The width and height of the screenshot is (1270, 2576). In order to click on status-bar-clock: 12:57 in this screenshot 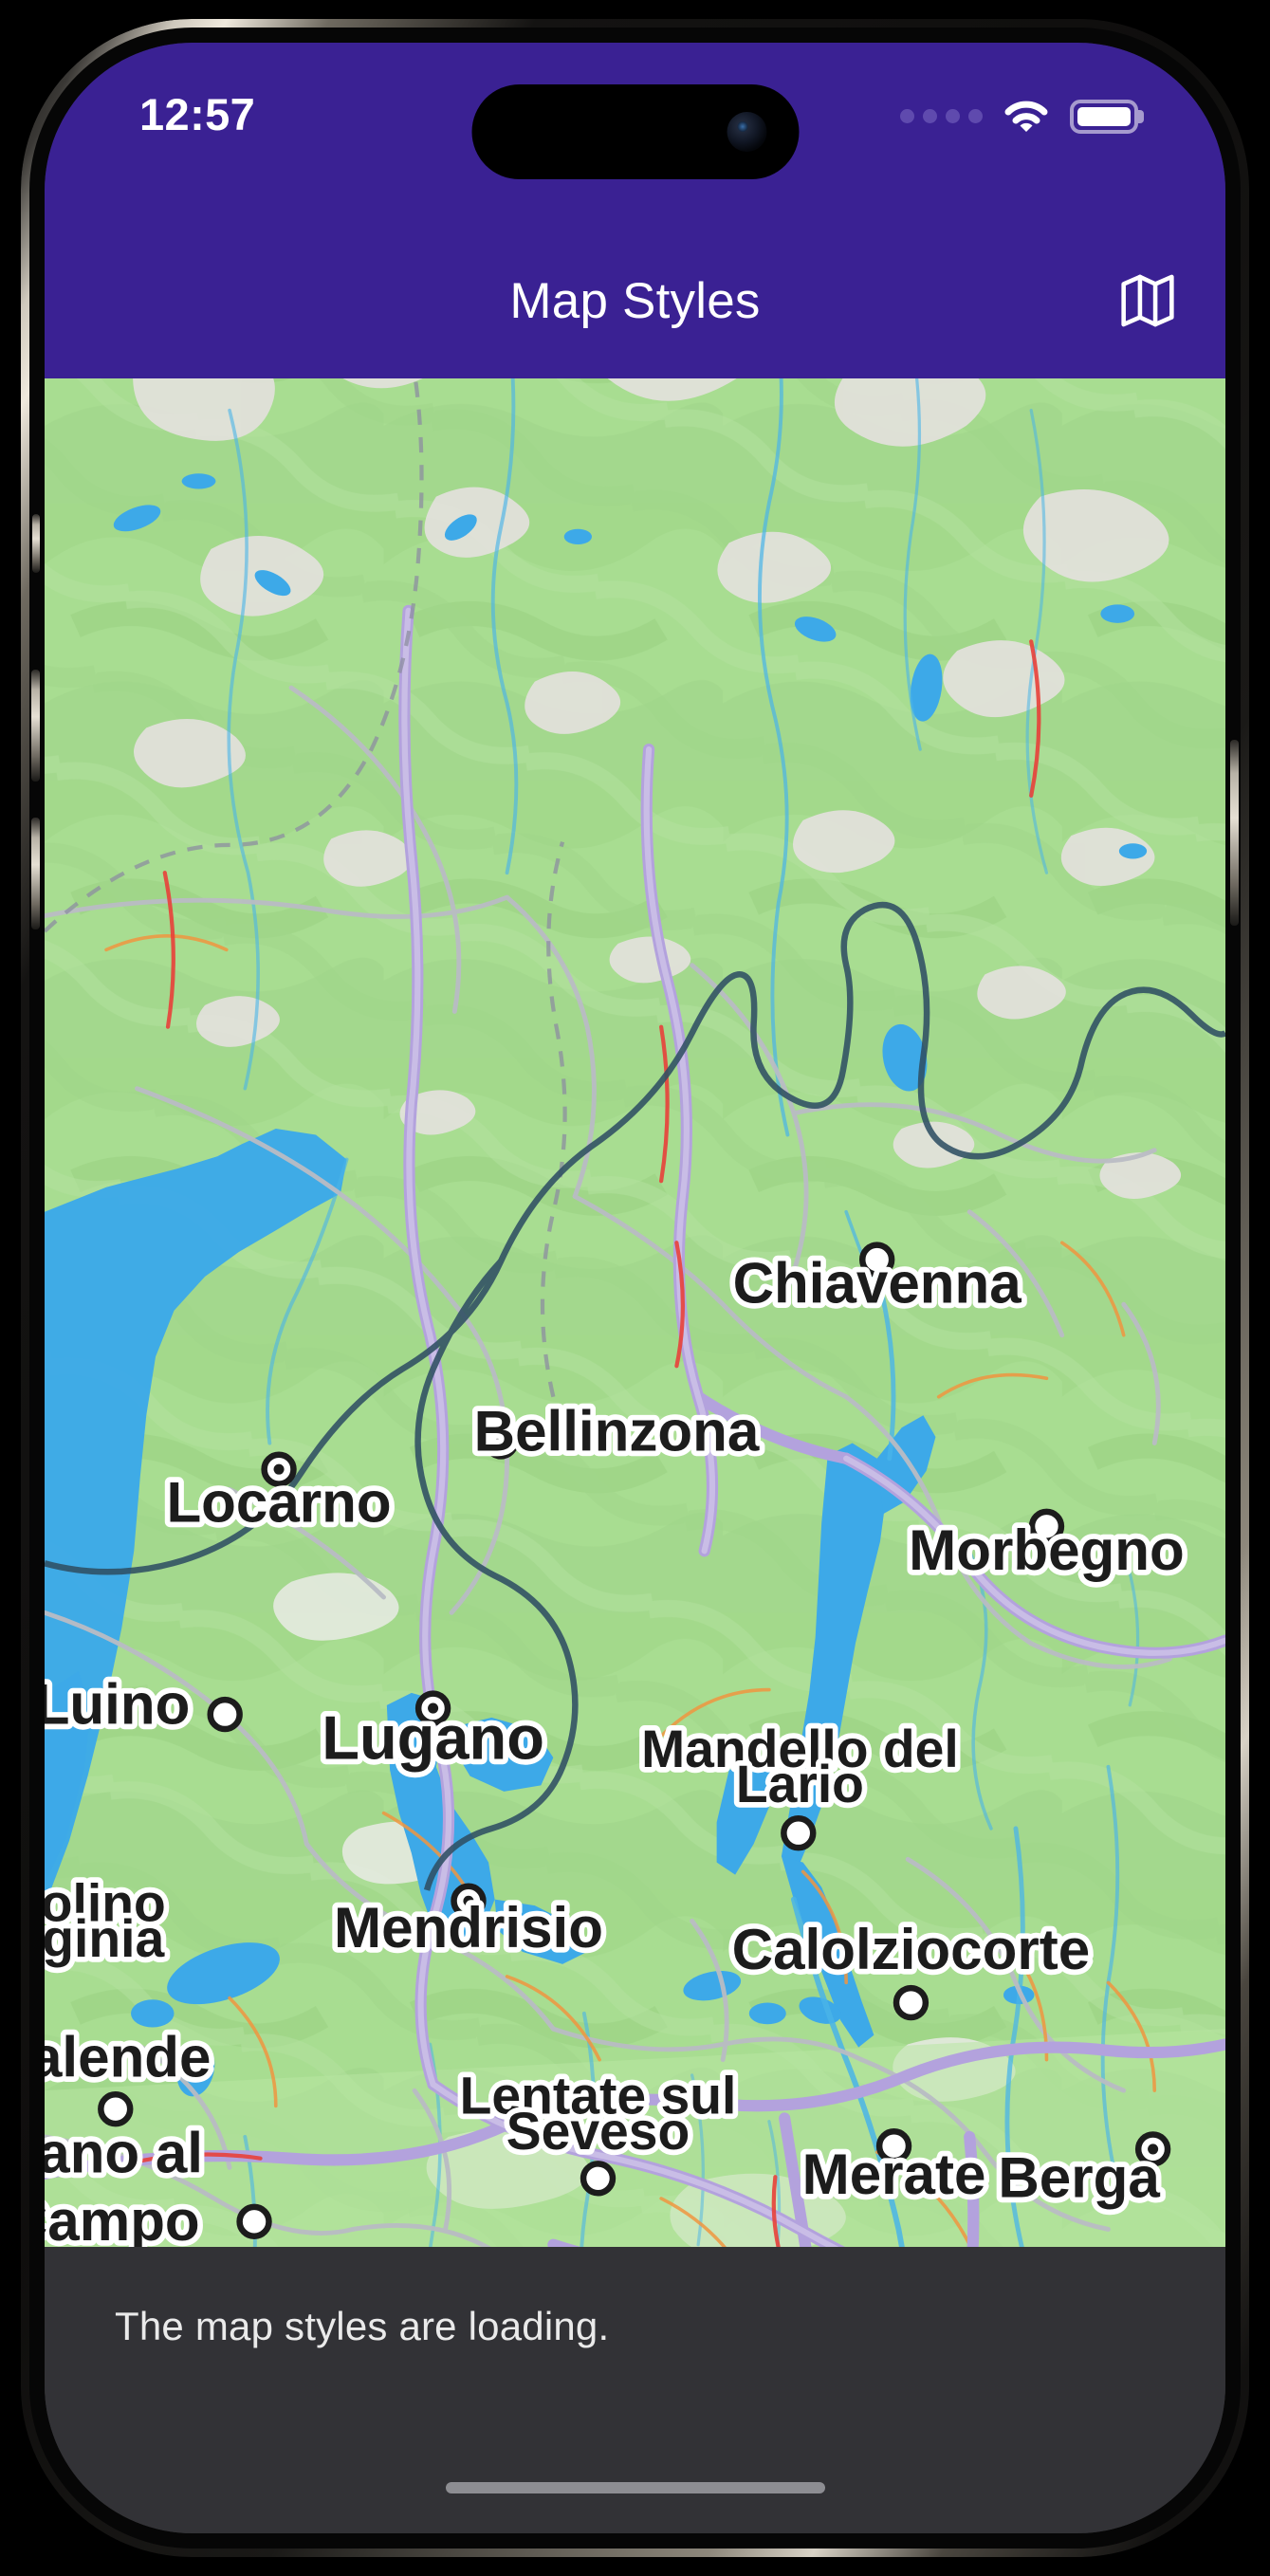, I will do `click(197, 114)`.